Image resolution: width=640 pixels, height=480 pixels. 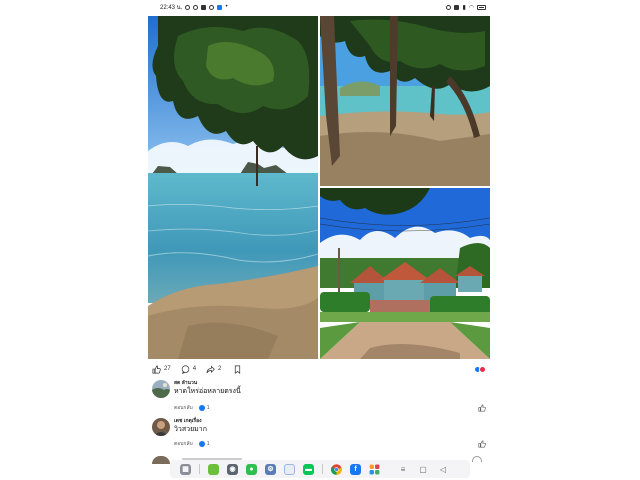 I want to click on bookmark-icon, so click(x=238, y=369).